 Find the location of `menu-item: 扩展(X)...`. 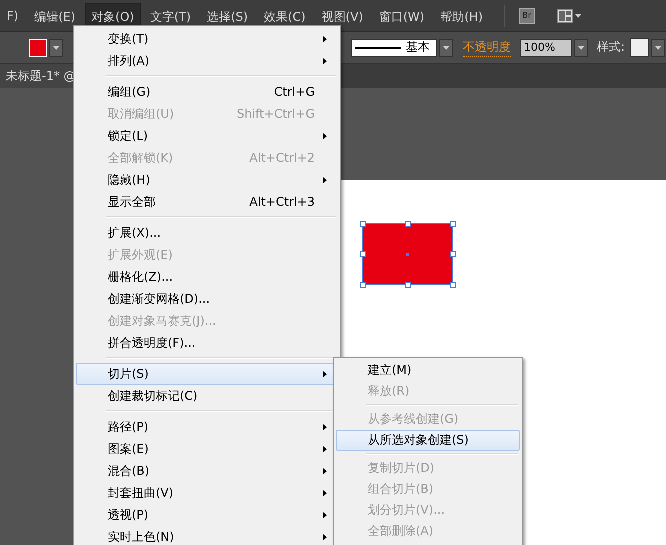

menu-item: 扩展(X)... is located at coordinates (207, 233).